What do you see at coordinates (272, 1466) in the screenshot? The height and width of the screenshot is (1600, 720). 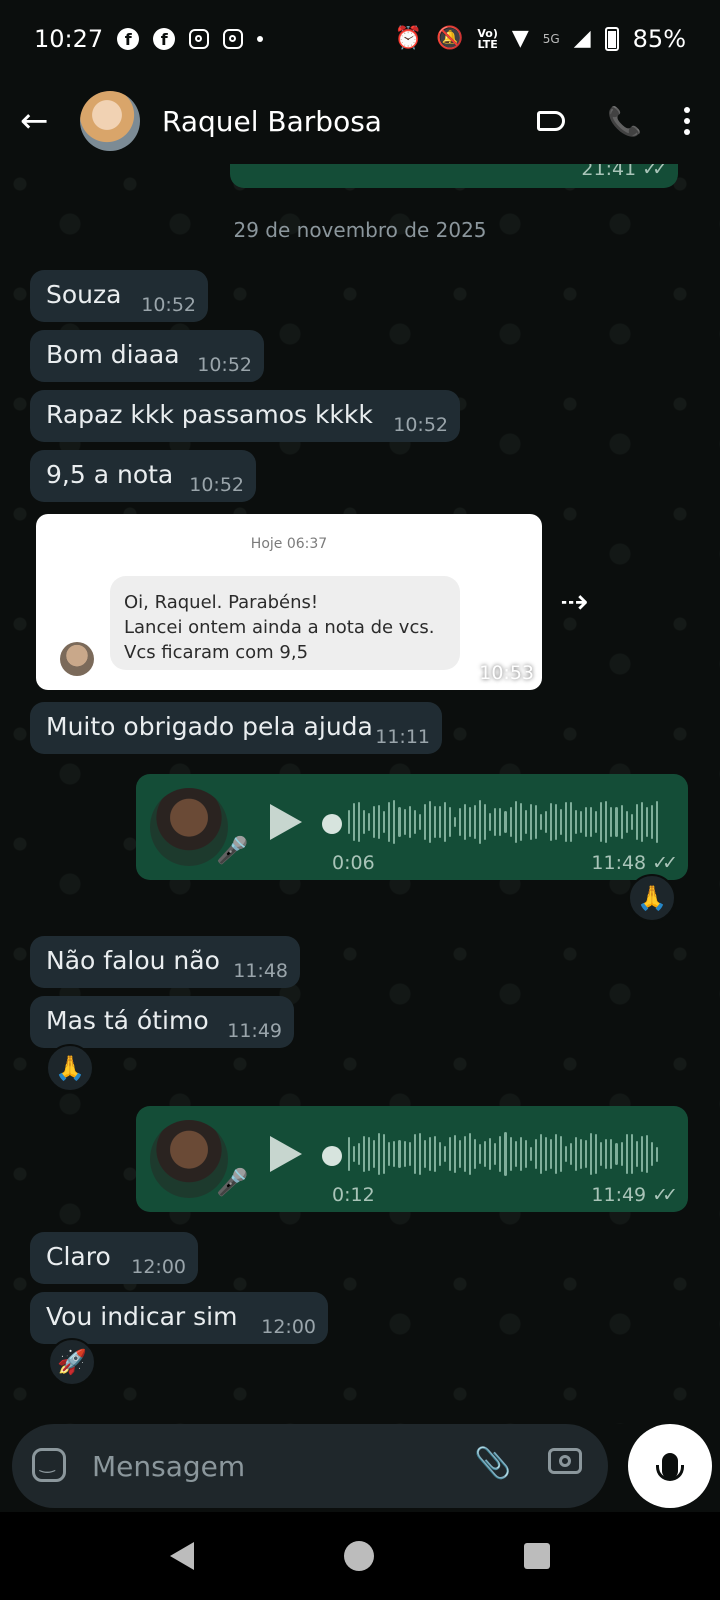 I see `message-input` at bounding box center [272, 1466].